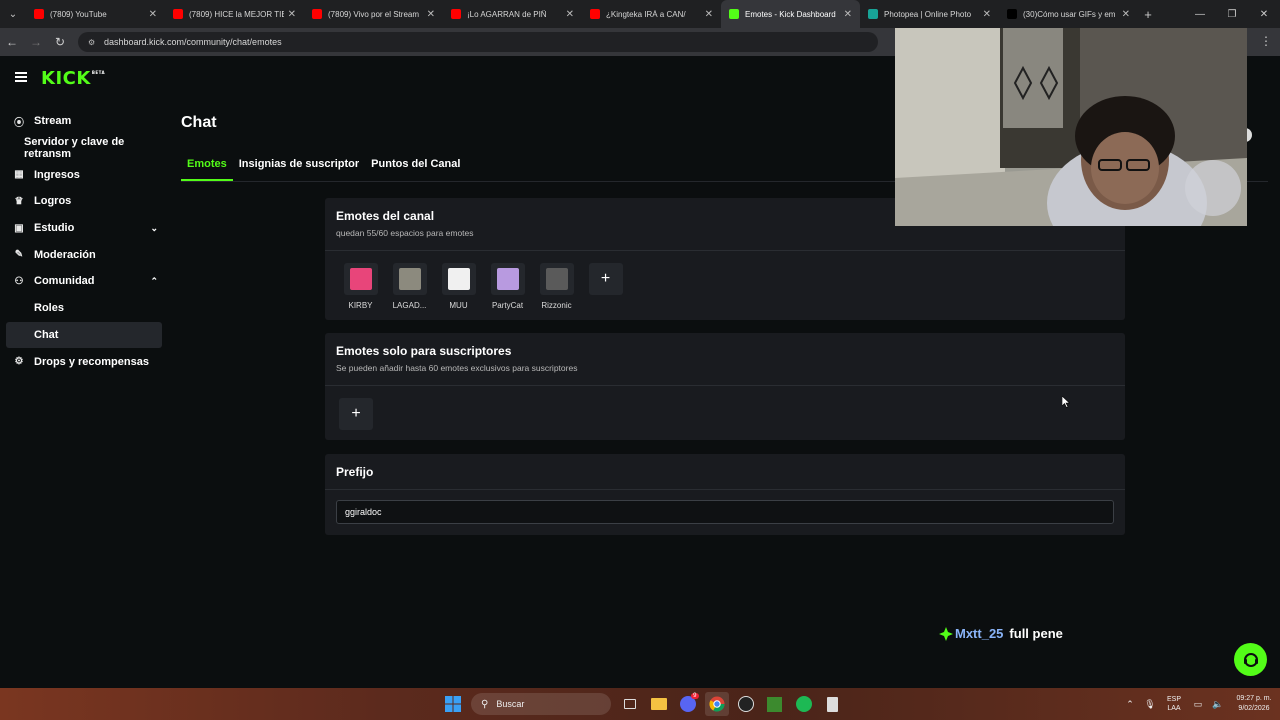  Describe the element at coordinates (60, 42) in the screenshot. I see `reload-icon: ↻` at that location.